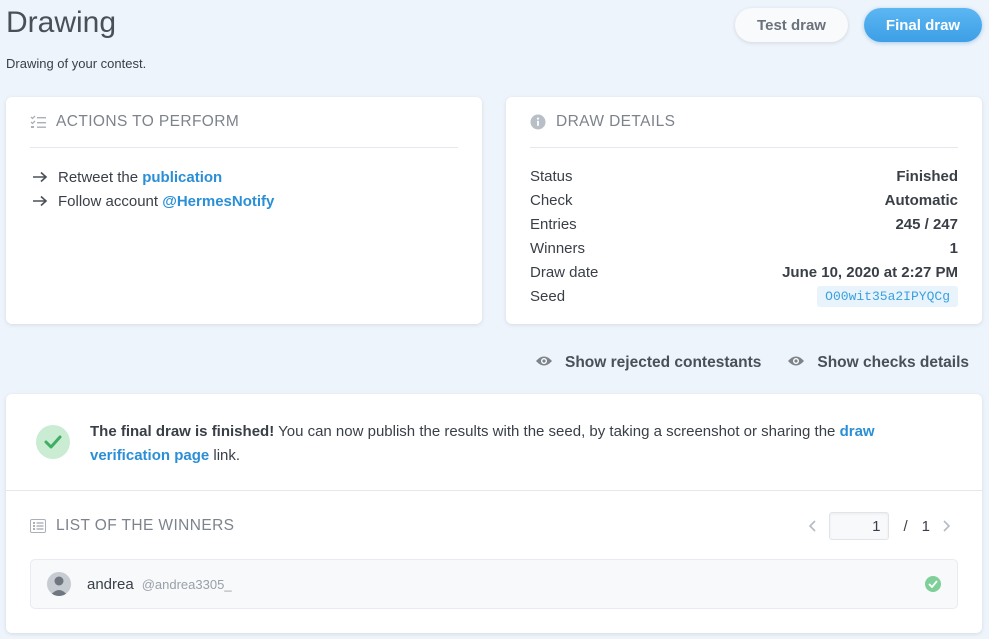 The width and height of the screenshot is (989, 639). What do you see at coordinates (100, 177) in the screenshot?
I see `action-text: Retweet the` at bounding box center [100, 177].